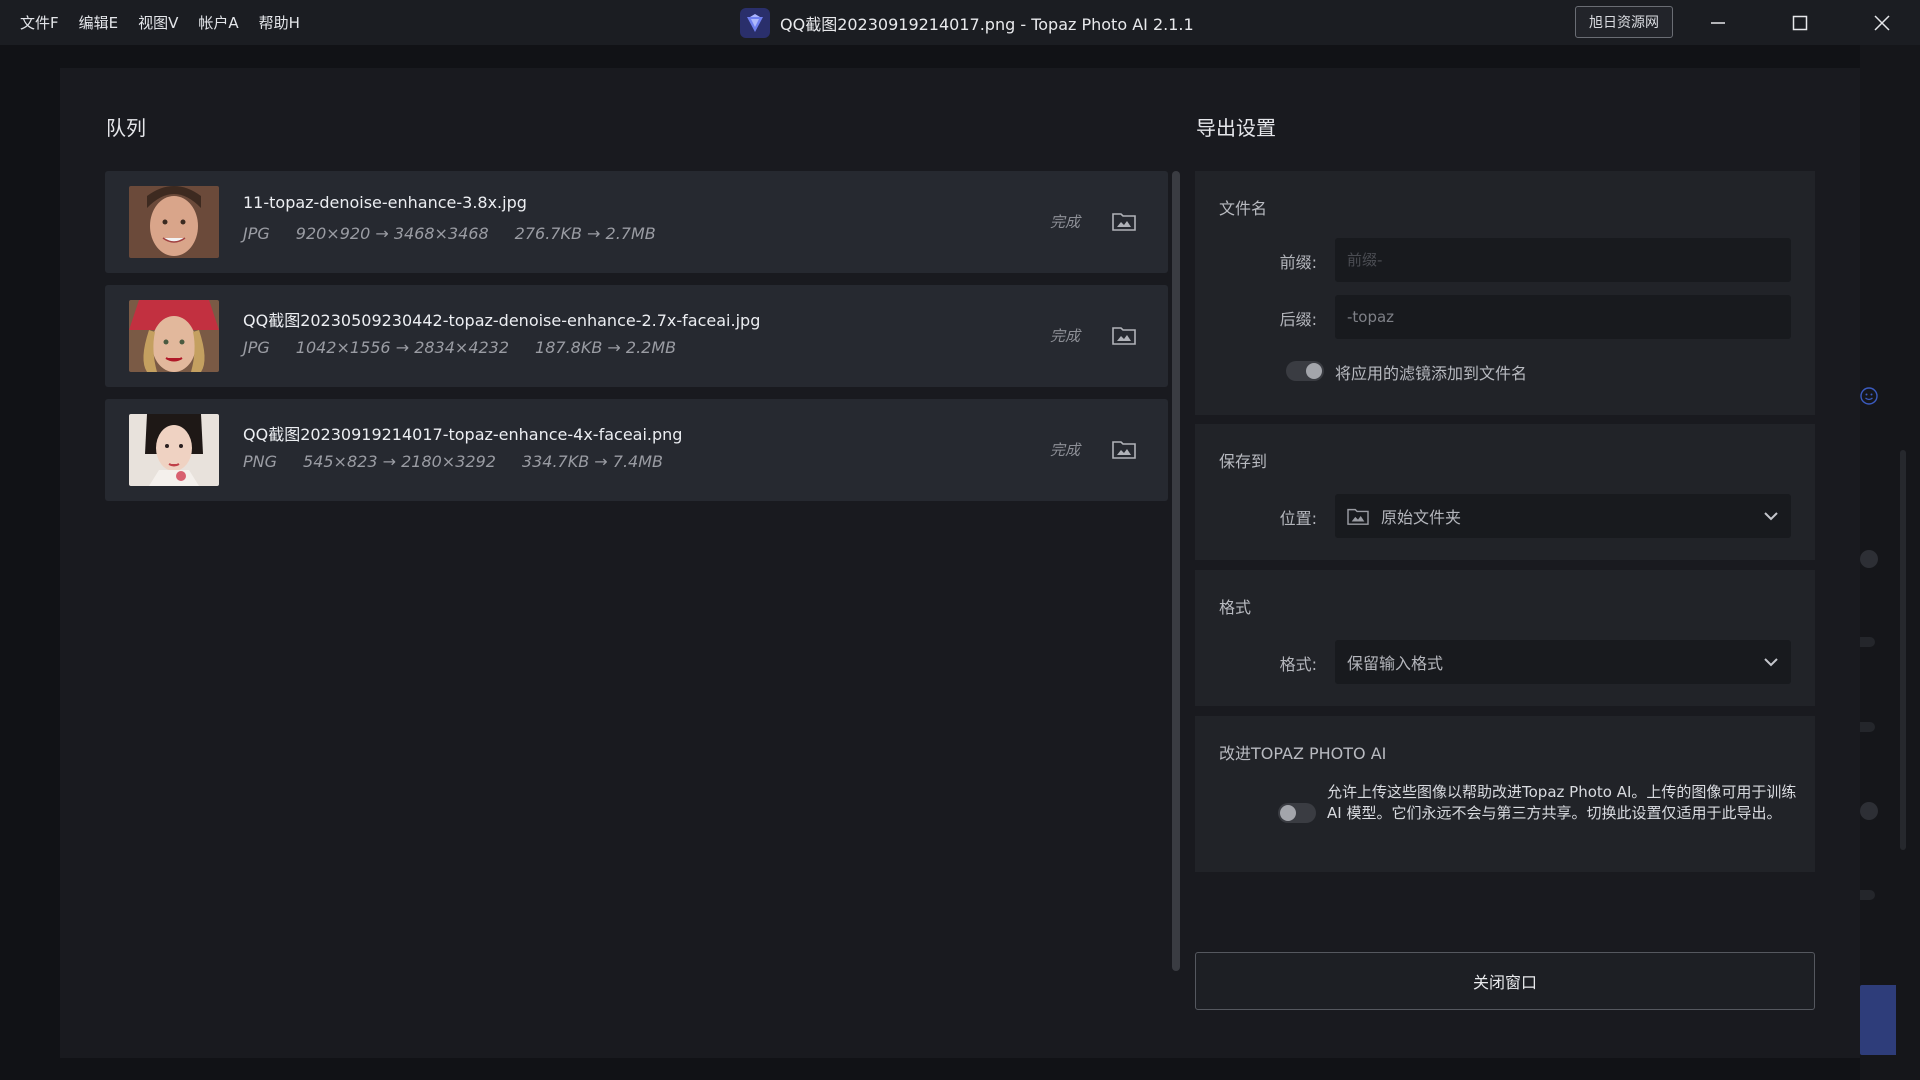 The width and height of the screenshot is (1920, 1080). Describe the element at coordinates (1298, 319) in the screenshot. I see `suffix-label: 后缀:` at that location.